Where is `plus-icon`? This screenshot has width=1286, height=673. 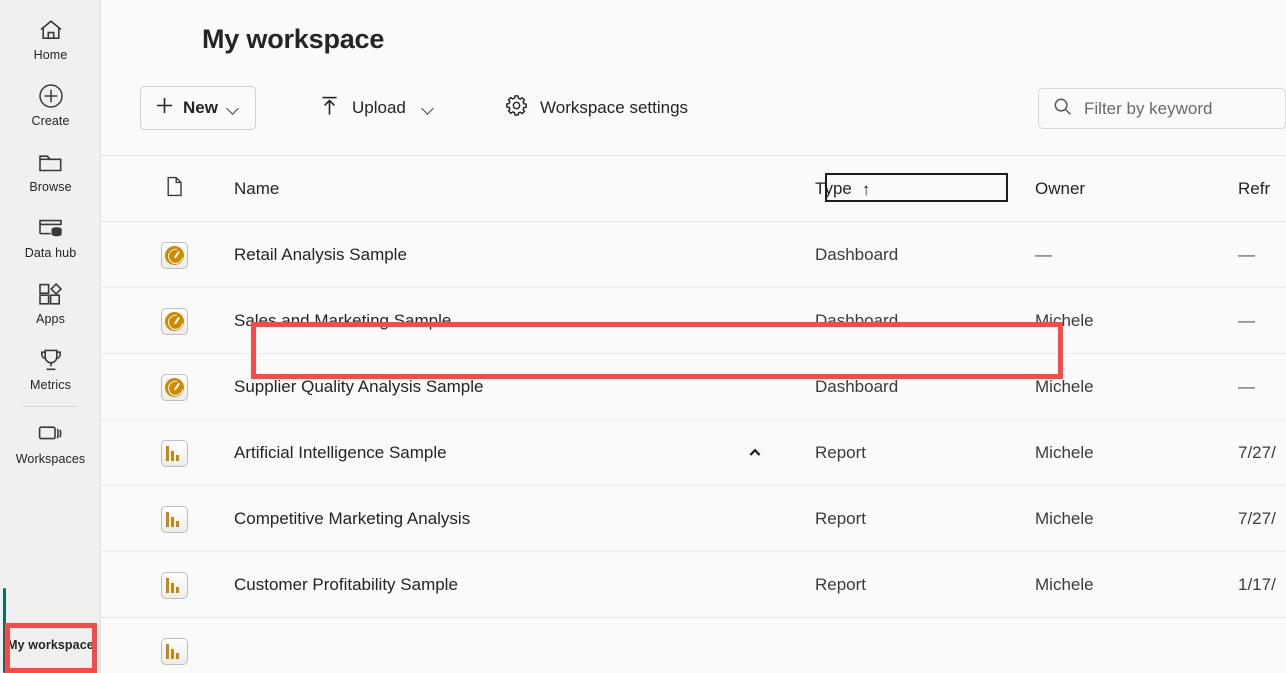
plus-icon is located at coordinates (164, 108).